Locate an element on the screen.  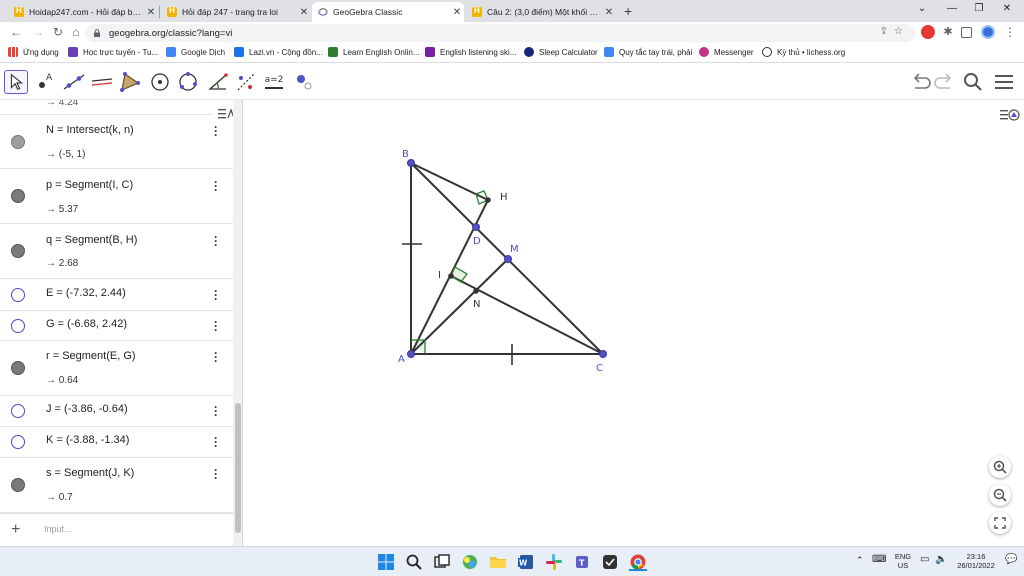
teams-button: T is located at coordinates (582, 562).